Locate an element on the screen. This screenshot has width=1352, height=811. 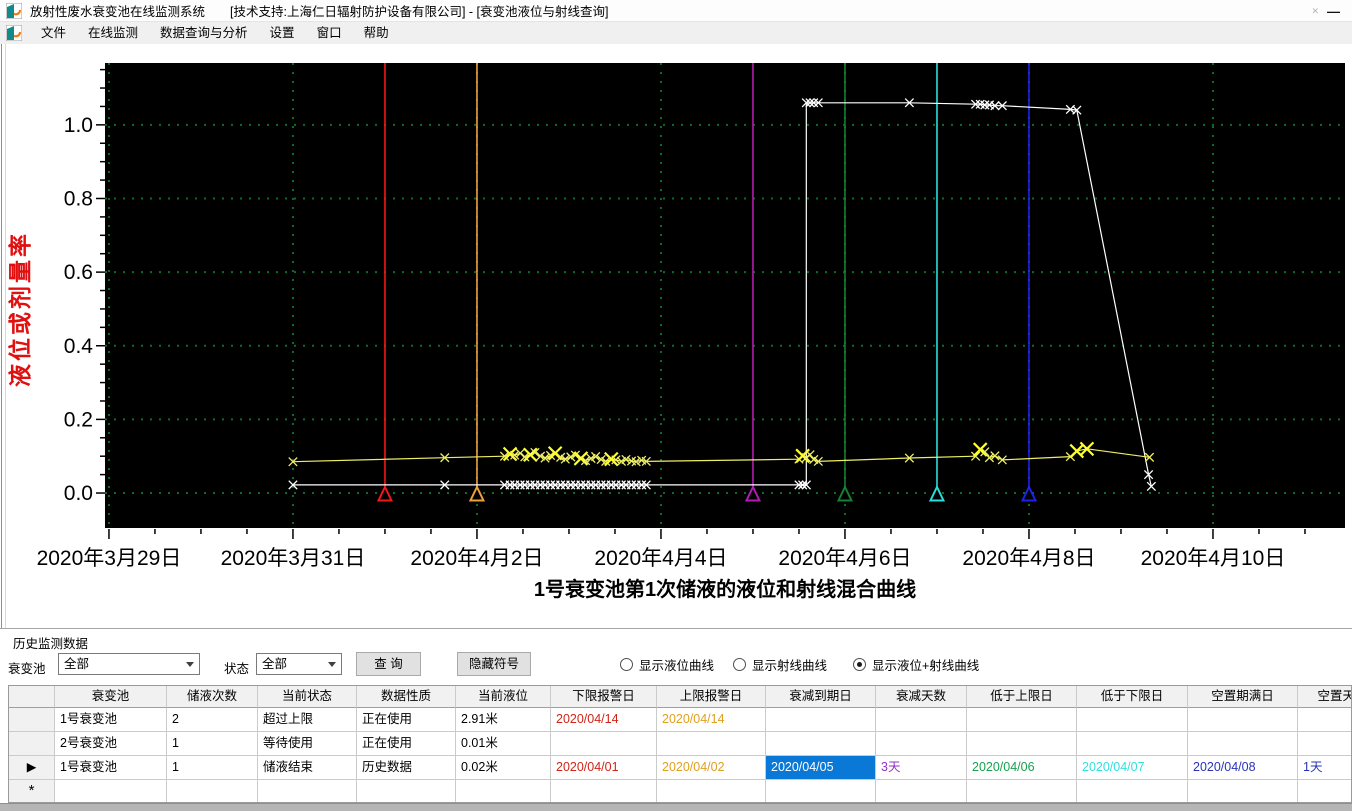
radio-show-ray-curve: 显示射线曲线 is located at coordinates (780, 664).